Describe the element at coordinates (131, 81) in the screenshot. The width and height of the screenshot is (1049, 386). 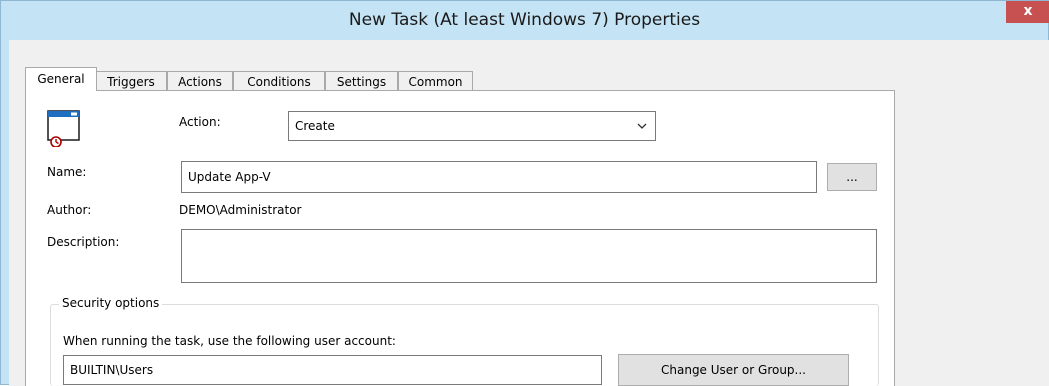
I see `tab-triggers: Triggers` at that location.